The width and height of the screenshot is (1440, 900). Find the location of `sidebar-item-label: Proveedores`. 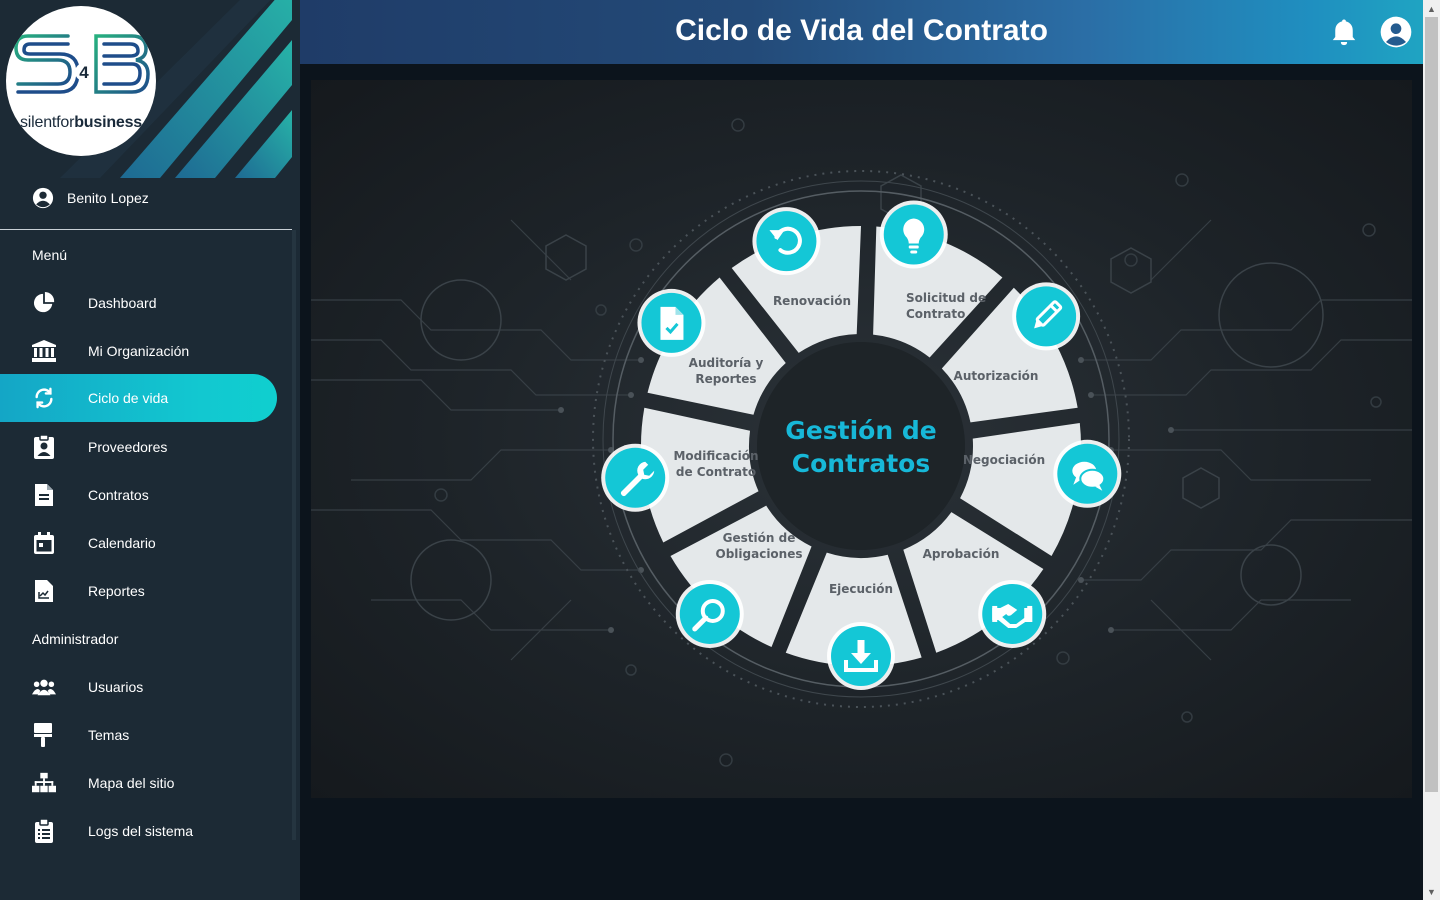

sidebar-item-label: Proveedores is located at coordinates (128, 447).